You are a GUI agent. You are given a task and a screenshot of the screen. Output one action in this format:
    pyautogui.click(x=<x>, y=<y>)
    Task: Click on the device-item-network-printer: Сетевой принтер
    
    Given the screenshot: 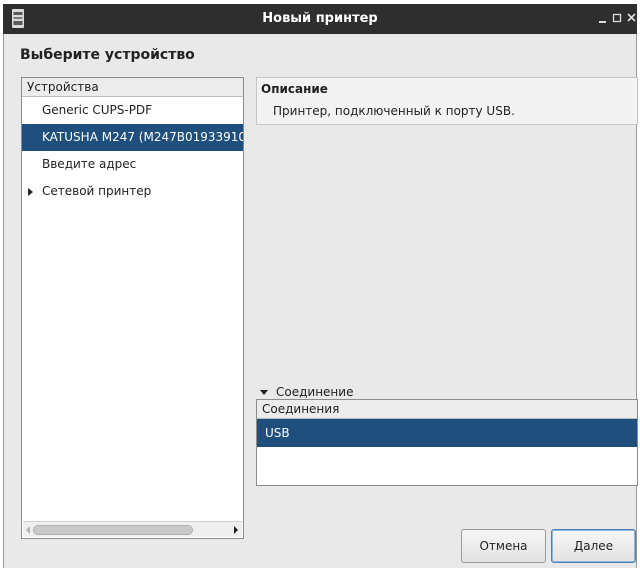 What is the action you would take?
    pyautogui.click(x=132, y=191)
    